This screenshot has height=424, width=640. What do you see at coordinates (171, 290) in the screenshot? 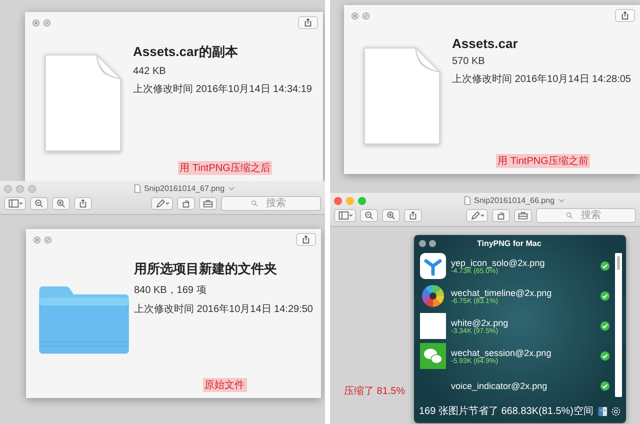
I see `file-size: 840 KB，169 项` at bounding box center [171, 290].